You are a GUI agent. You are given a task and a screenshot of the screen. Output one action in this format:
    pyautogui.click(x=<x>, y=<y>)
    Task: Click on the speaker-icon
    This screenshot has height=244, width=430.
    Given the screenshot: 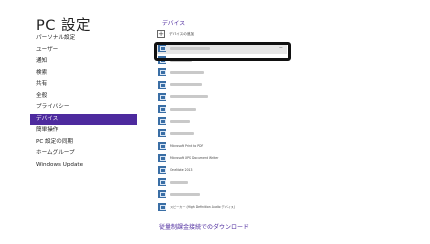 What is the action you would take?
    pyautogui.click(x=162, y=206)
    